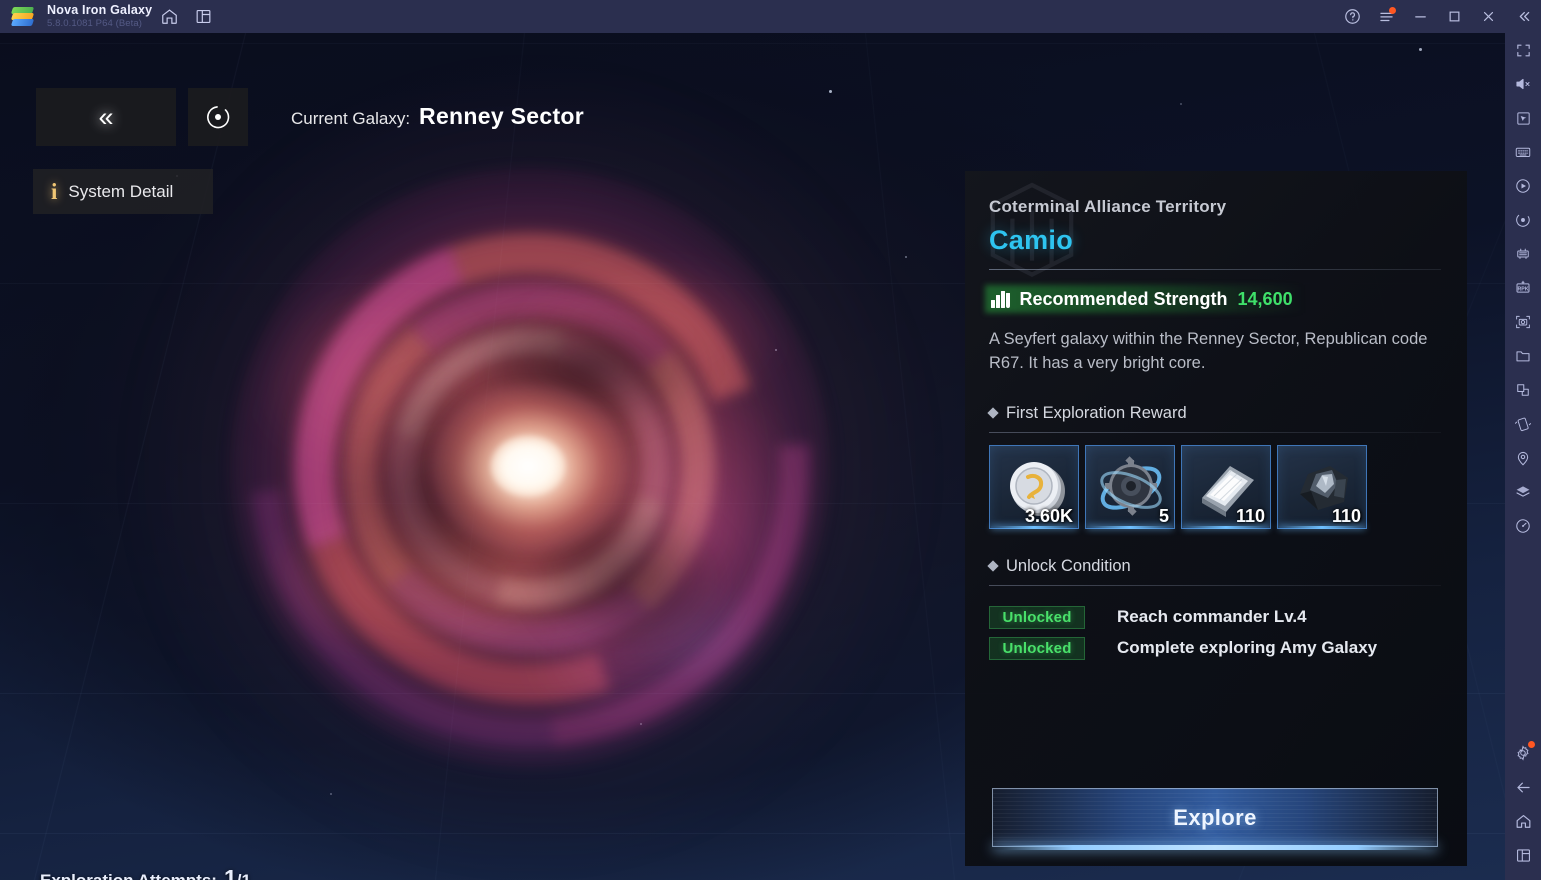  What do you see at coordinates (1523, 492) in the screenshot?
I see `layers-icon` at bounding box center [1523, 492].